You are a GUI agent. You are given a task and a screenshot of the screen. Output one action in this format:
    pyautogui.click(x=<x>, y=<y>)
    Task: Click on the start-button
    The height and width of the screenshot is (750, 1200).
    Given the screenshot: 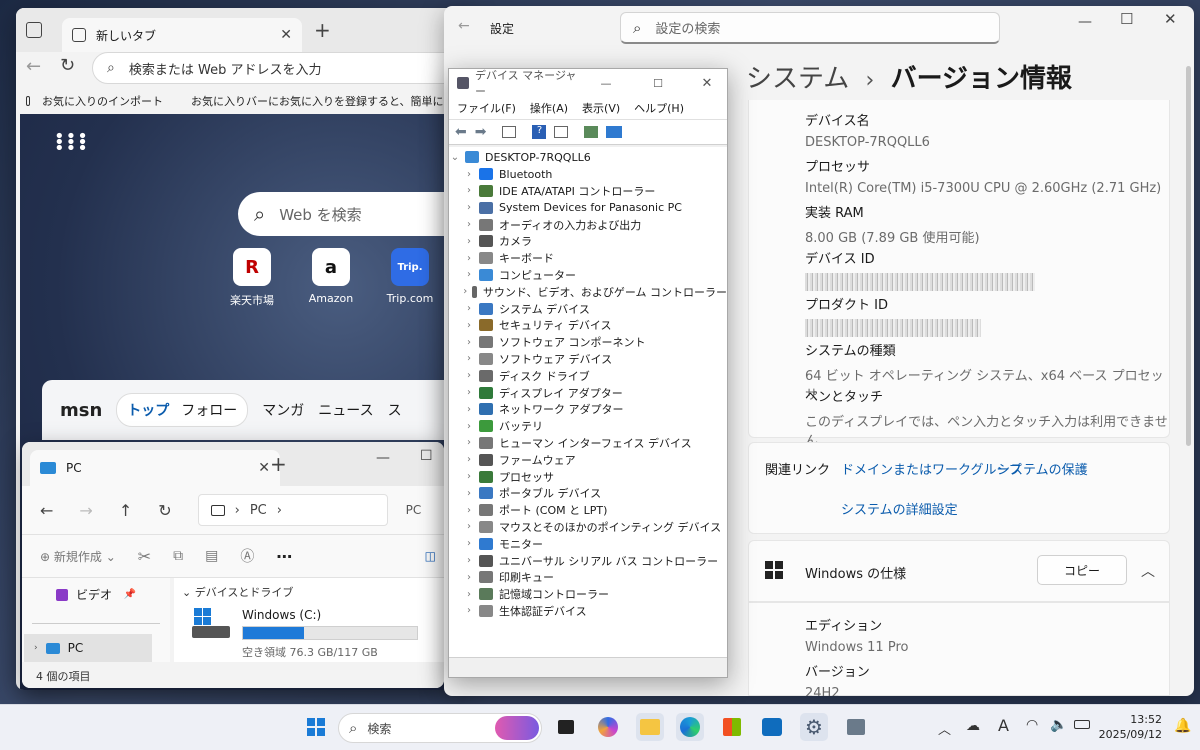 What is the action you would take?
    pyautogui.click(x=316, y=727)
    